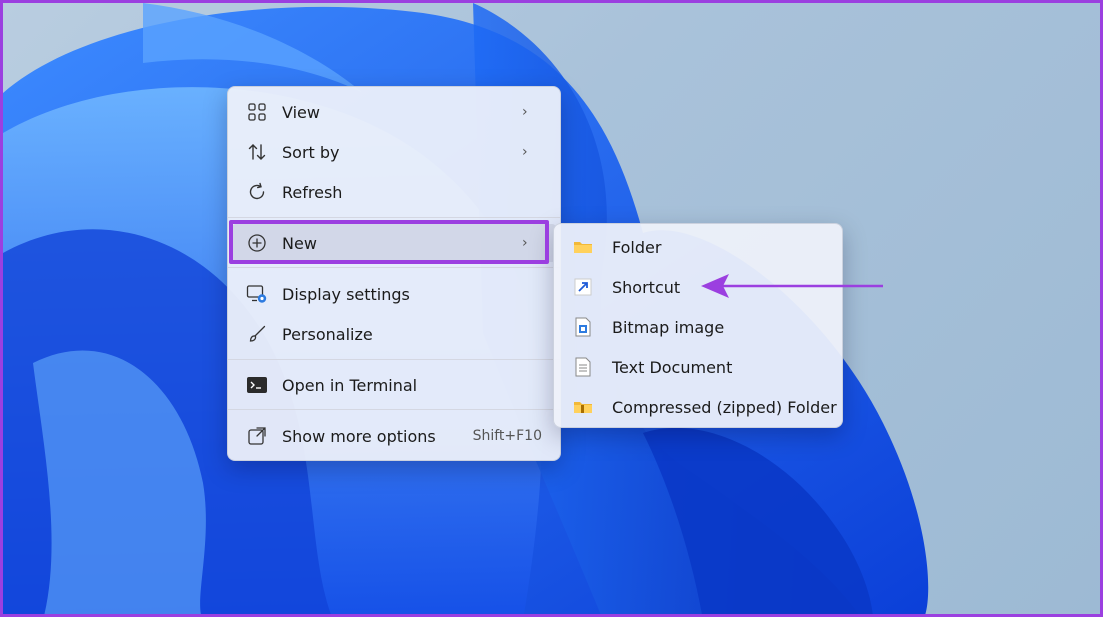 The image size is (1103, 617). What do you see at coordinates (311, 152) in the screenshot?
I see `menu-item-label: Sort by` at bounding box center [311, 152].